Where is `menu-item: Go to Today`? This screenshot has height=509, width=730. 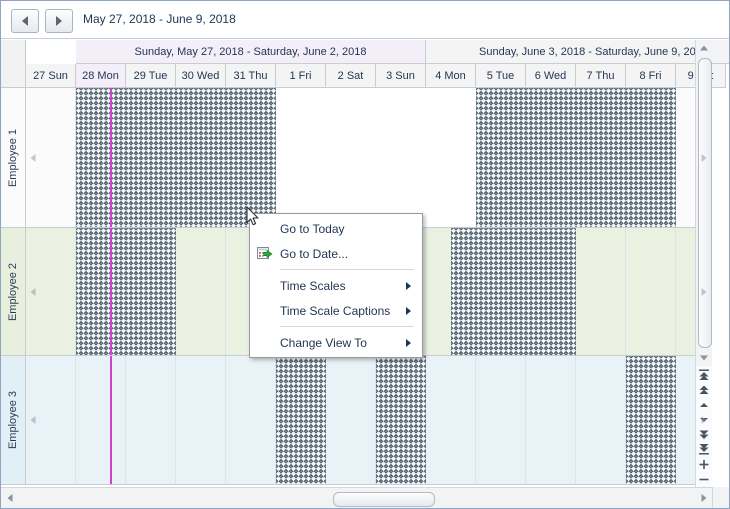 menu-item: Go to Today is located at coordinates (336, 228).